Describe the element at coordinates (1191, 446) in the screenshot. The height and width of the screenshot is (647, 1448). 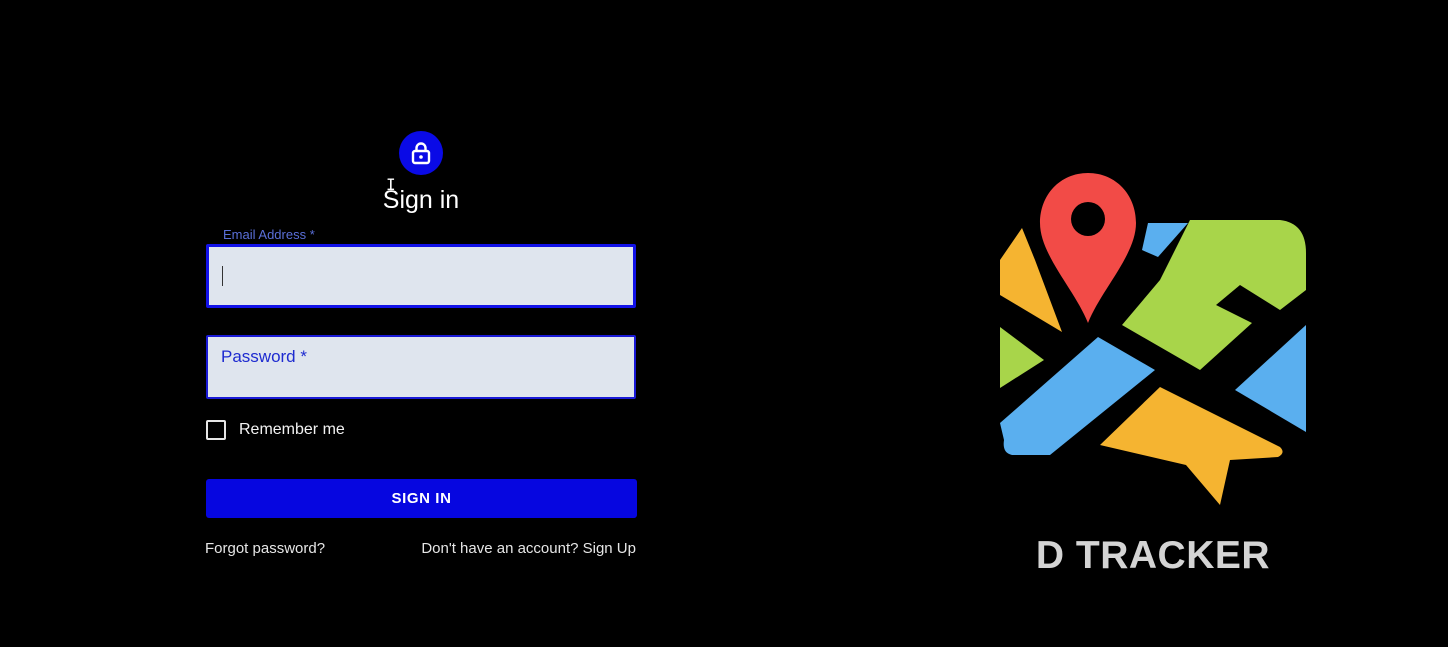
I see `logo-yellow-bubble` at that location.